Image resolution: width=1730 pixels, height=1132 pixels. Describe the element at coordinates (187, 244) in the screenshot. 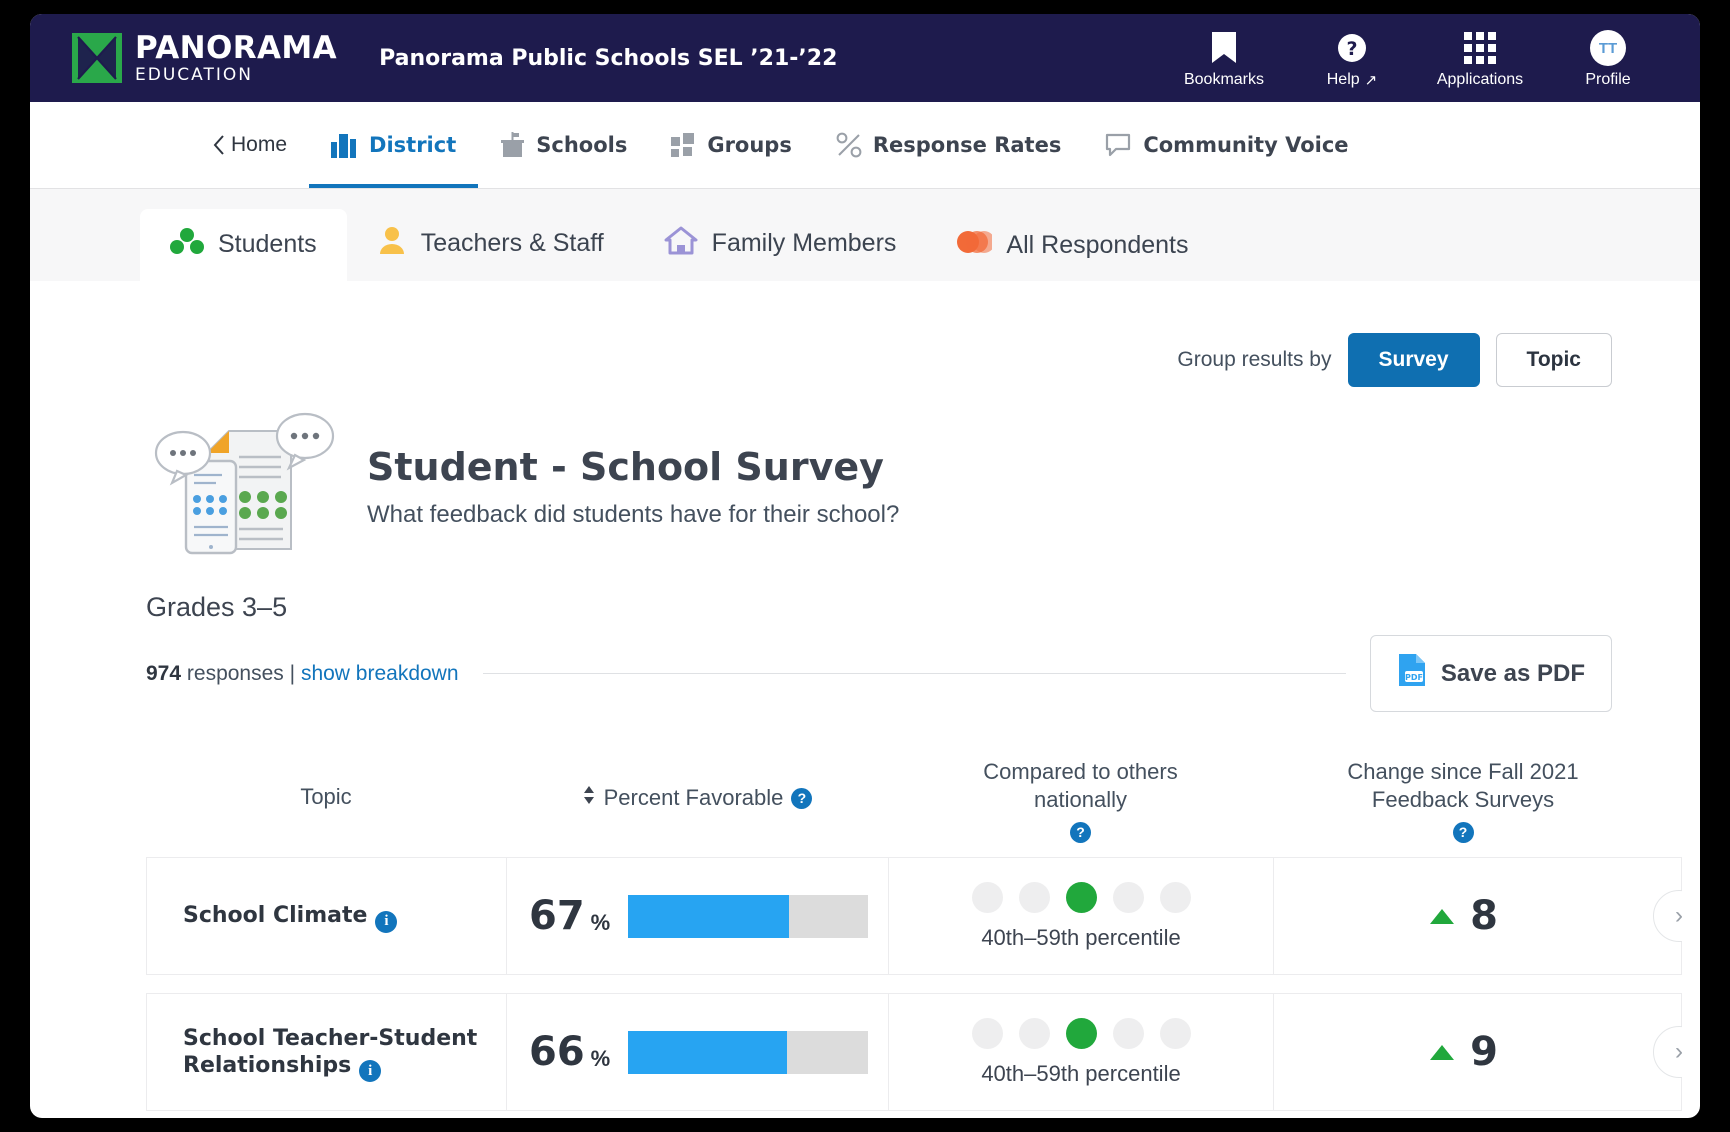

I see `students-dots-icon` at that location.